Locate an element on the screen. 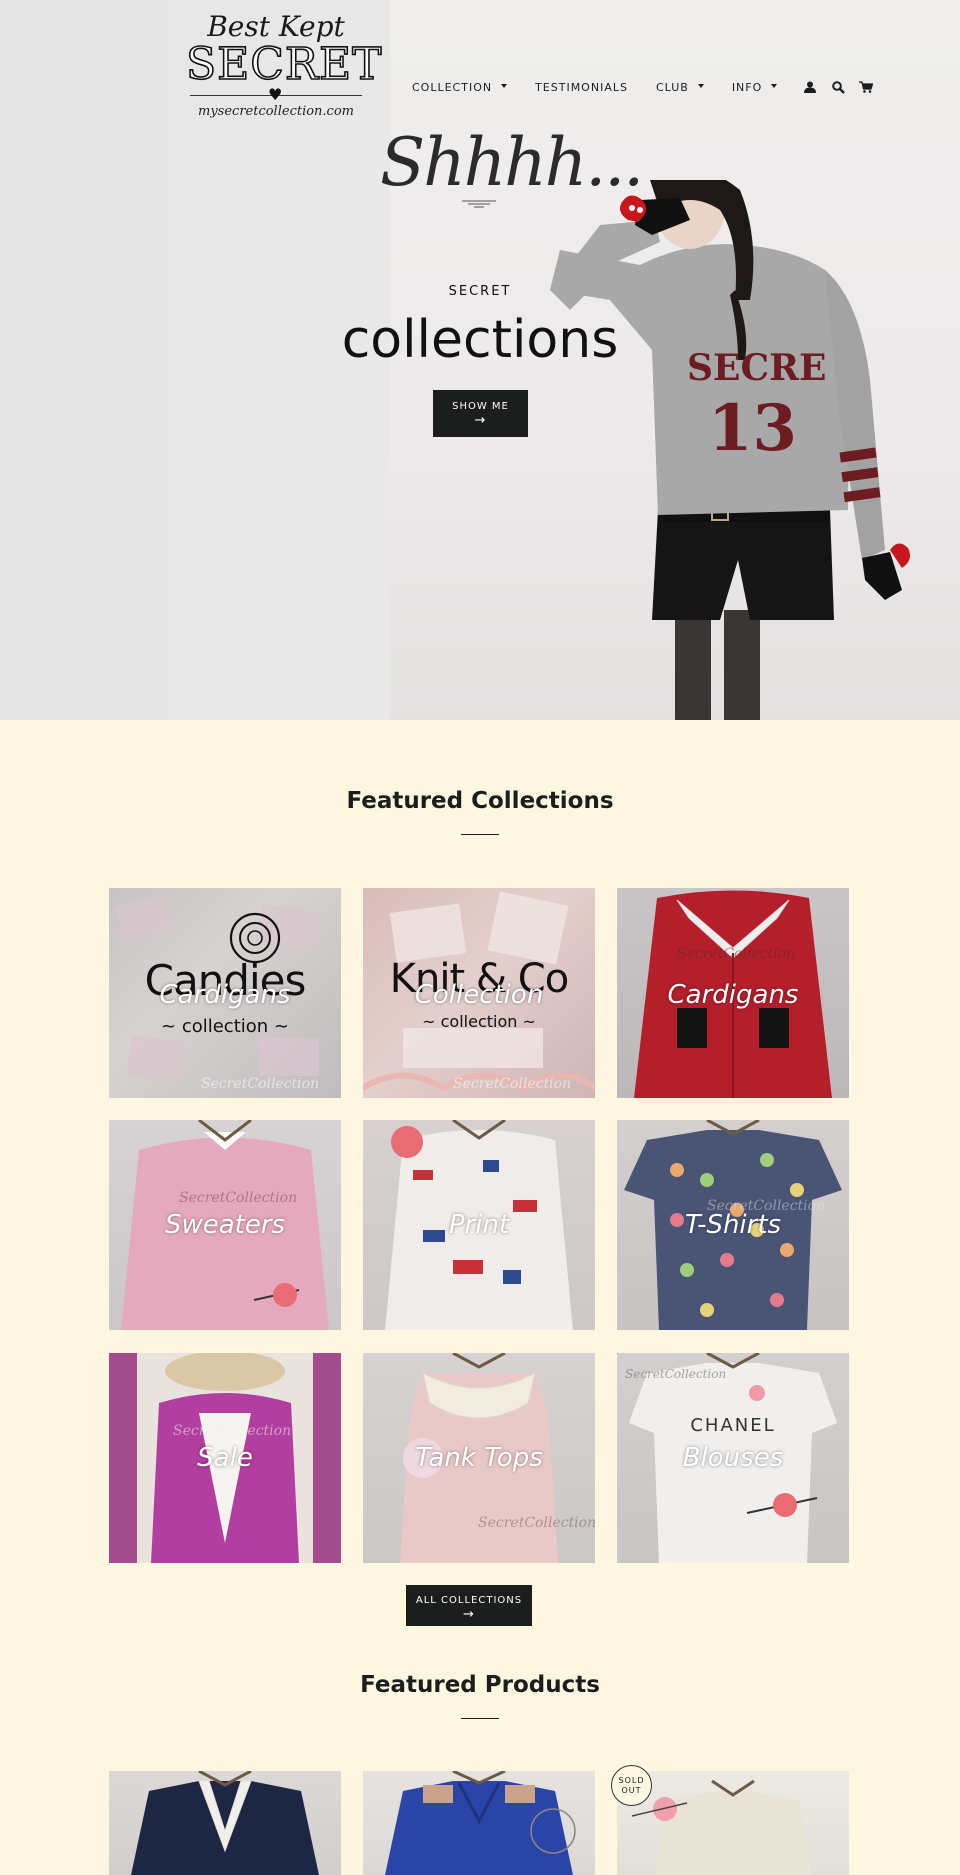 The height and width of the screenshot is (1875, 960). collection-tile-label: T-Shirts is located at coordinates (733, 1225).